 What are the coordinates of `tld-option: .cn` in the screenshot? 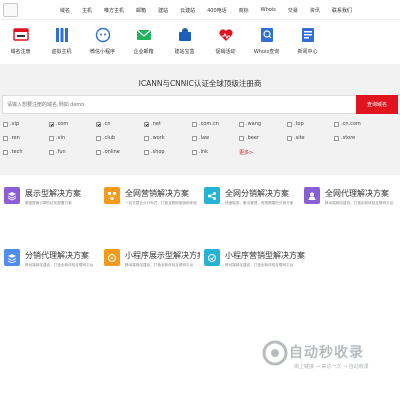 It's located at (103, 124).